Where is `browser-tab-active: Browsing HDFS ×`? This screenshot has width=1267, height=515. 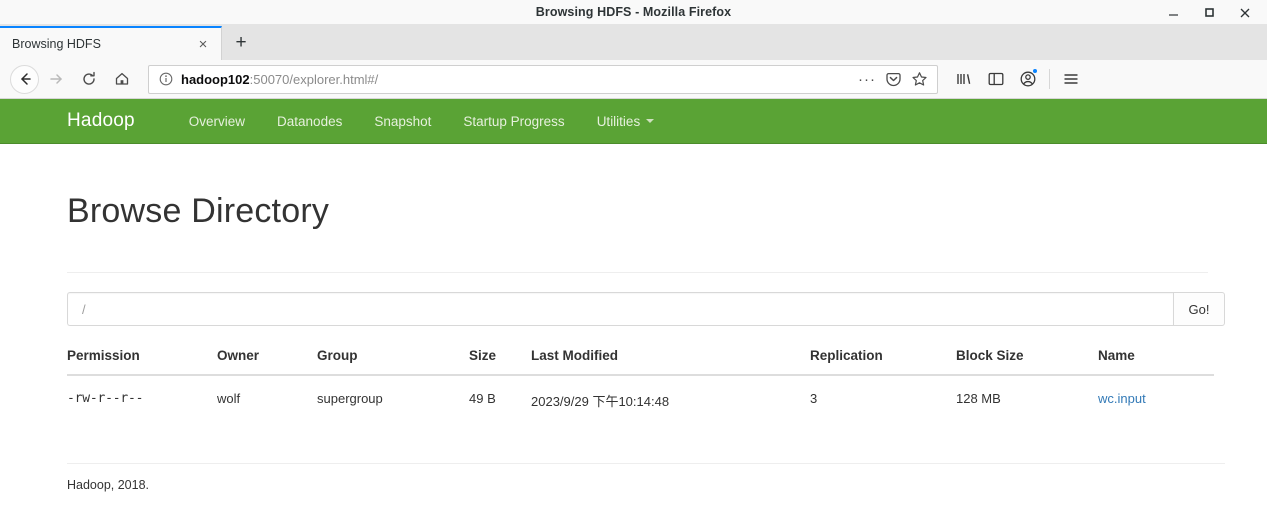
browser-tab-active: Browsing HDFS × is located at coordinates (111, 43).